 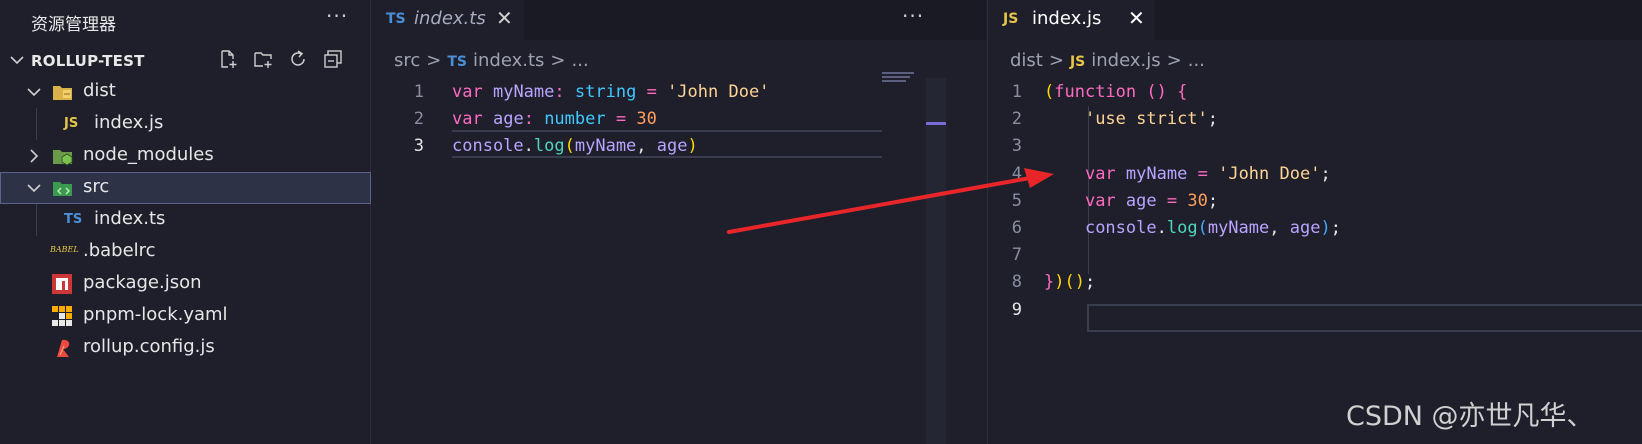 What do you see at coordinates (679, 20) in the screenshot?
I see `tab-bar: TS index.ts ✕ ···` at bounding box center [679, 20].